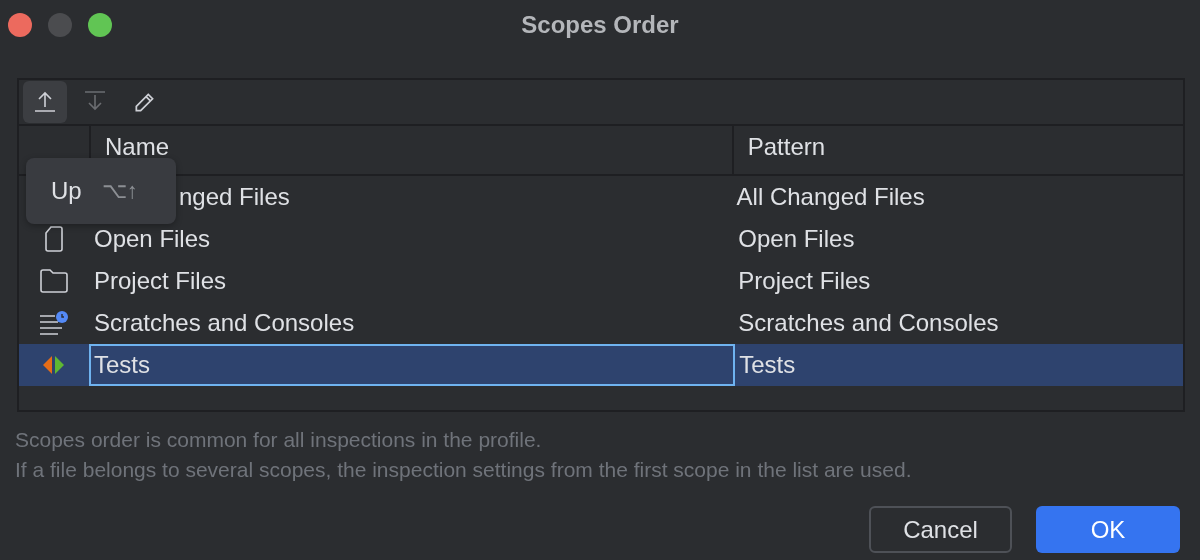 This screenshot has height=560, width=1200. I want to click on hint-text: Scopes order is common for all inspections in the profile., so click(279, 440).